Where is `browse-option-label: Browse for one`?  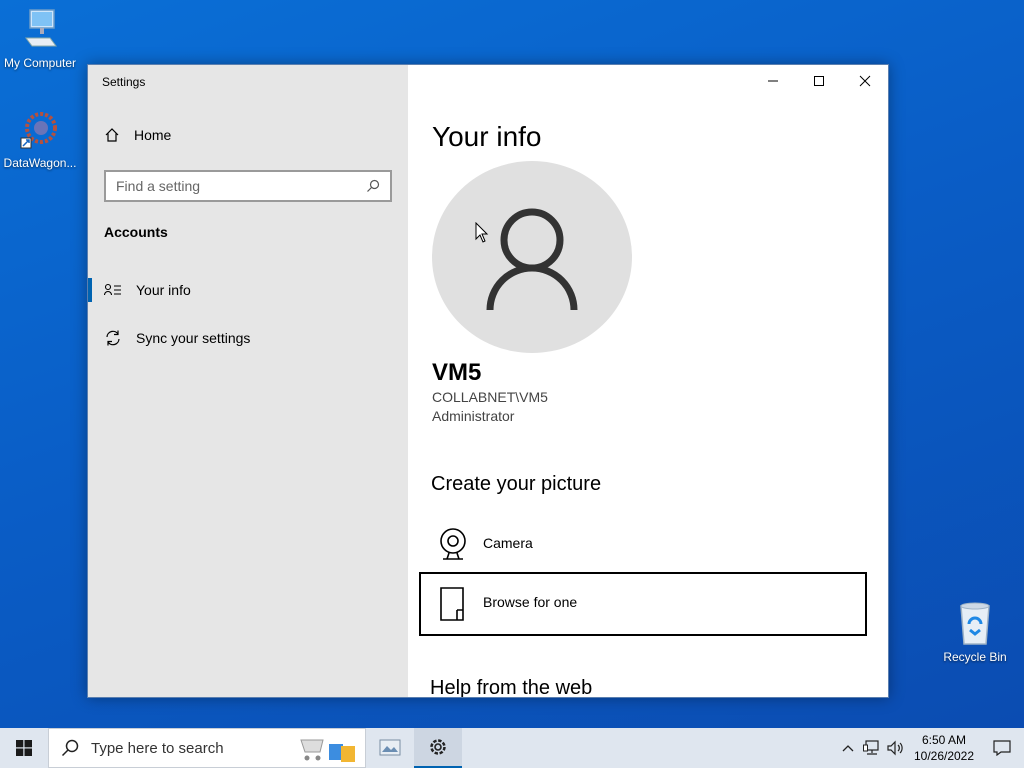 browse-option-label: Browse for one is located at coordinates (530, 602).